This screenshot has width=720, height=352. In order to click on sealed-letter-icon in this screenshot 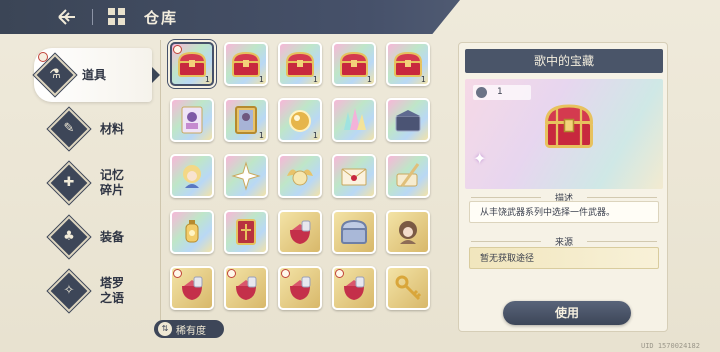, I will do `click(354, 177)`.